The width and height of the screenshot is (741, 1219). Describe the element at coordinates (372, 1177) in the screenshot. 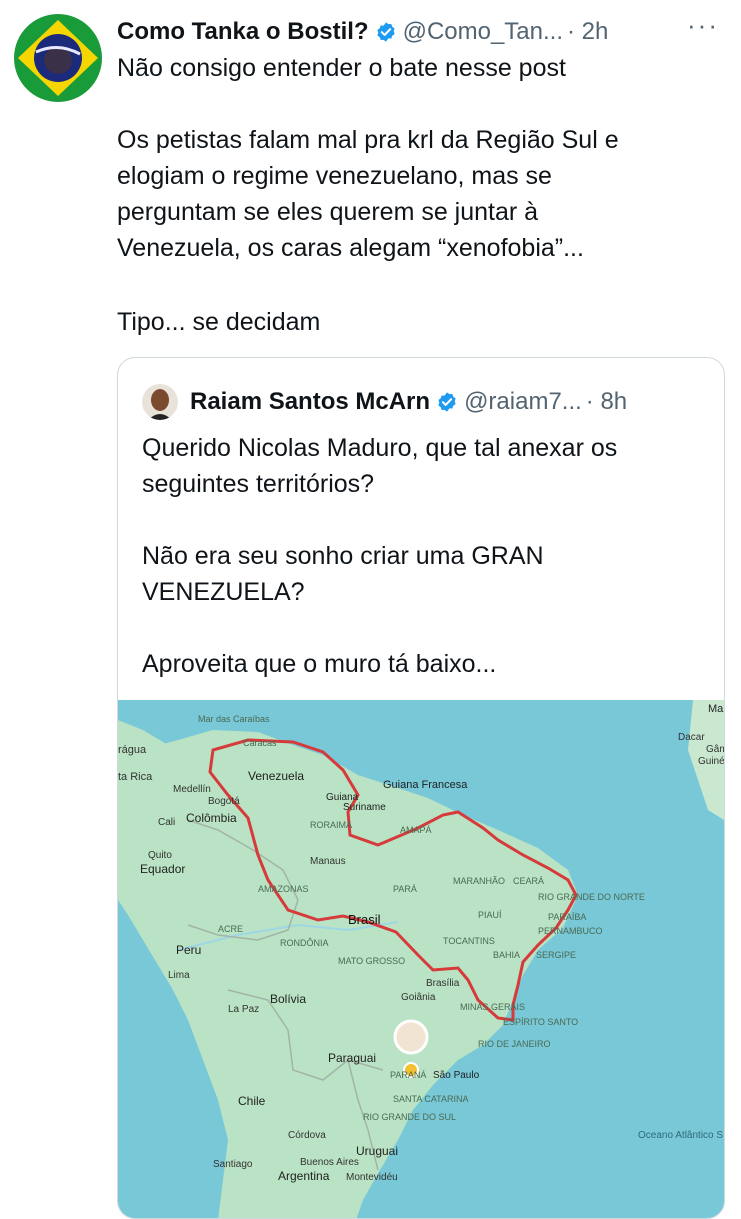

I see `map-label: Montevidéu` at that location.